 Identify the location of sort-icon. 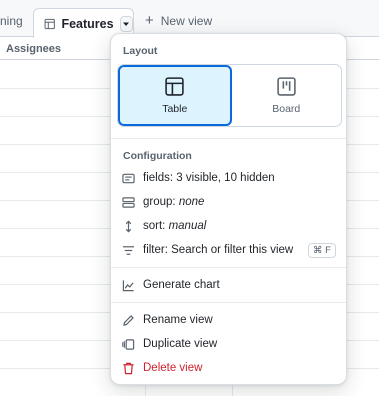
(128, 226).